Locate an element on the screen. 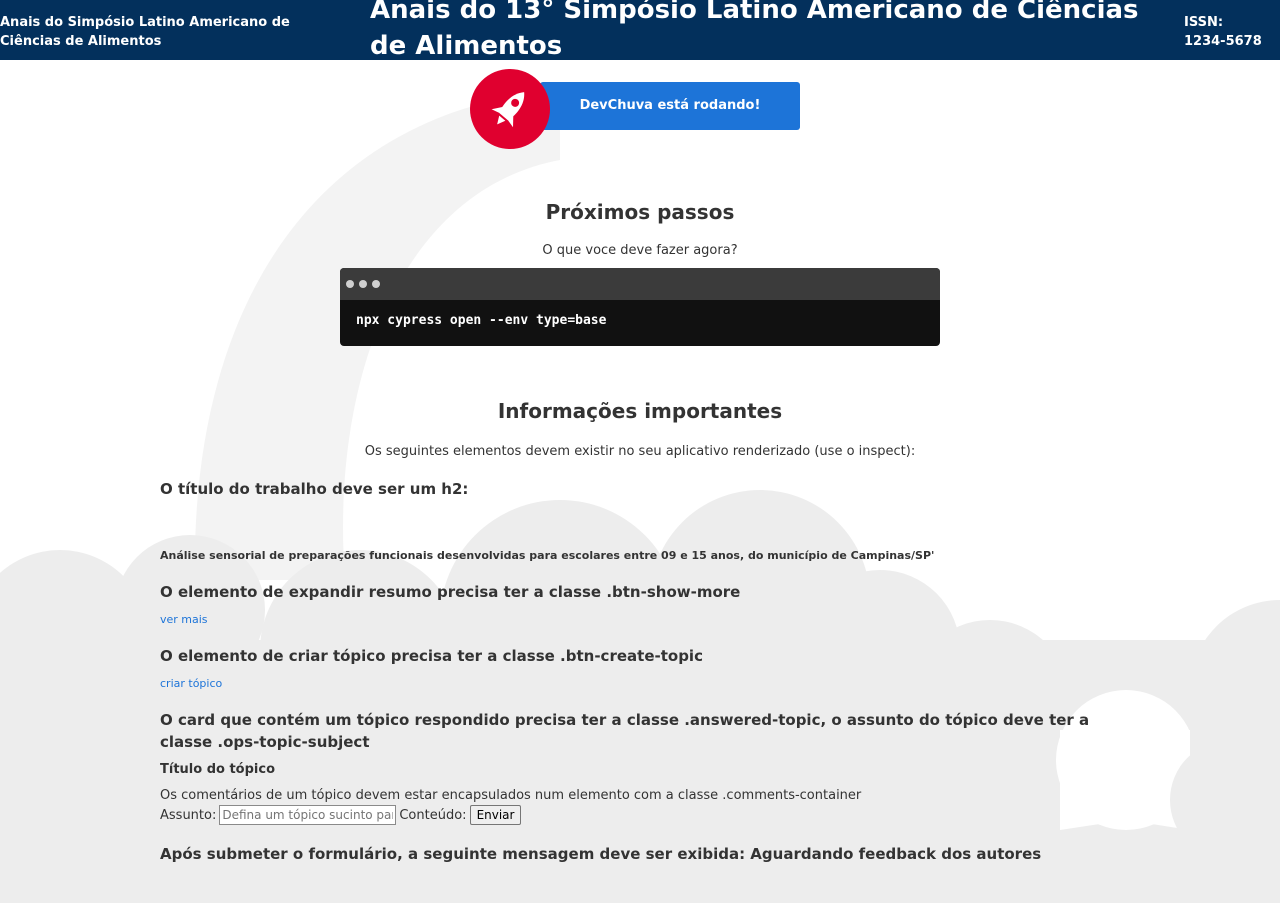  terminal-command: npx cypress open --env type=base is located at coordinates (481, 320).